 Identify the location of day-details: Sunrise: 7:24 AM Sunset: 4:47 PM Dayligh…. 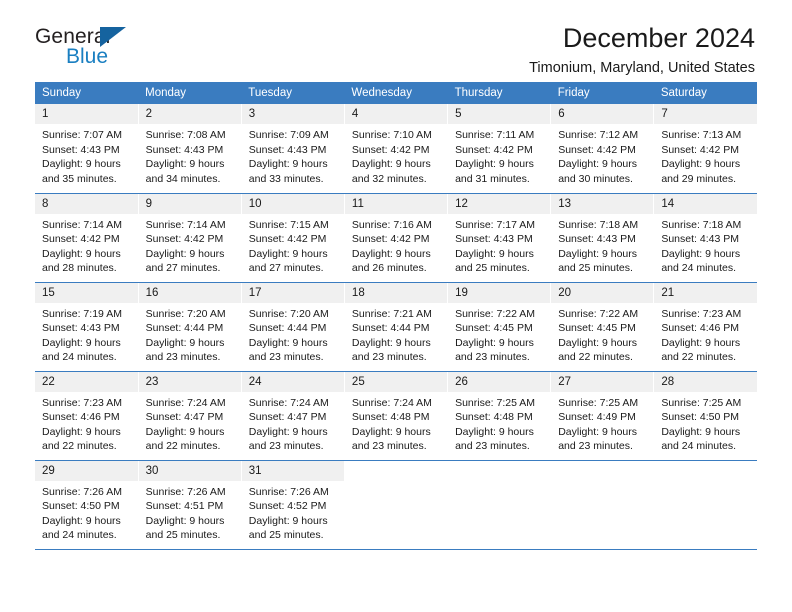
(293, 423).